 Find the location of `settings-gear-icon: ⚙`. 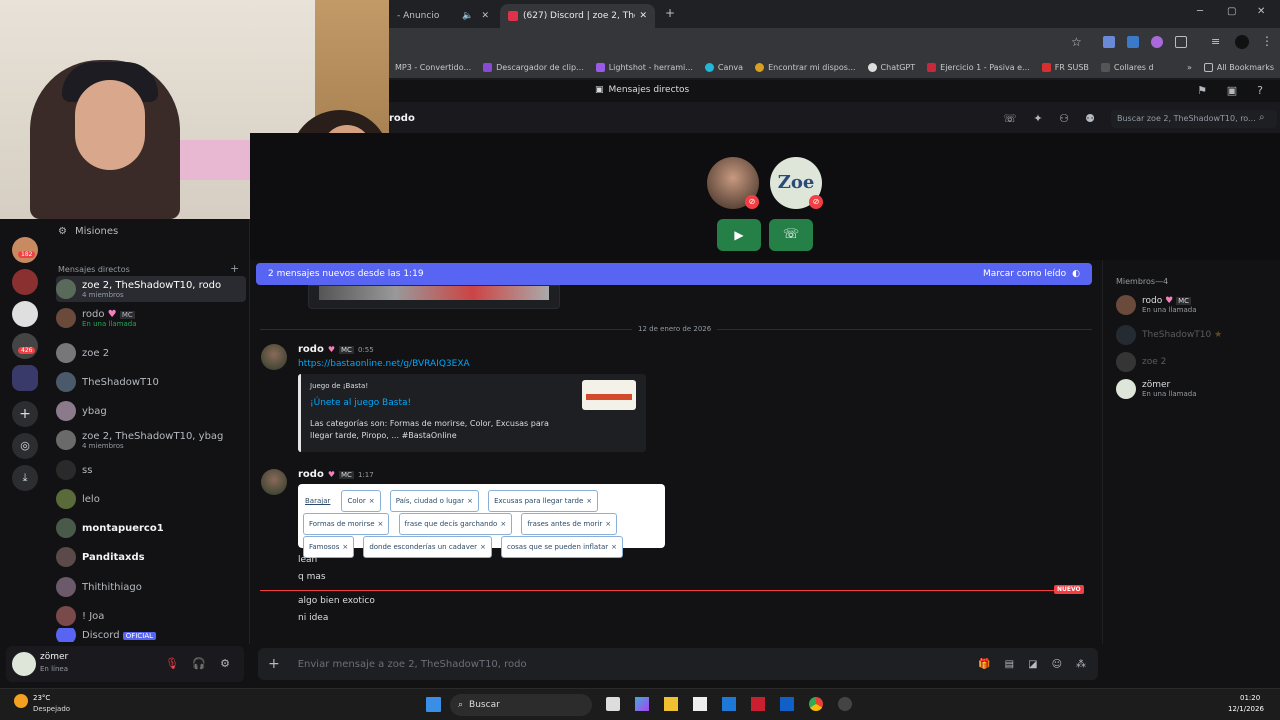

settings-gear-icon: ⚙ is located at coordinates (225, 664).